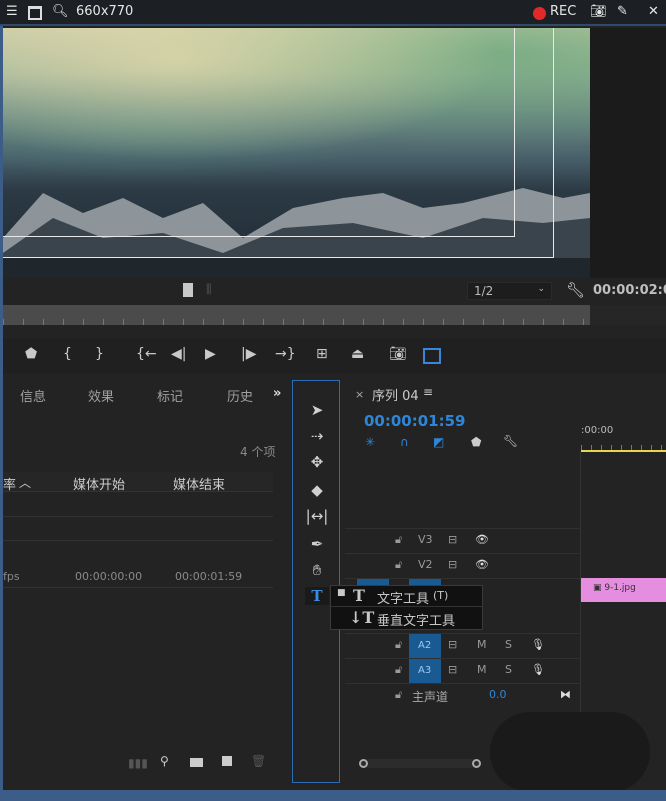 The width and height of the screenshot is (666, 801). I want to click on ruler-start-time: :00:00, so click(597, 430).